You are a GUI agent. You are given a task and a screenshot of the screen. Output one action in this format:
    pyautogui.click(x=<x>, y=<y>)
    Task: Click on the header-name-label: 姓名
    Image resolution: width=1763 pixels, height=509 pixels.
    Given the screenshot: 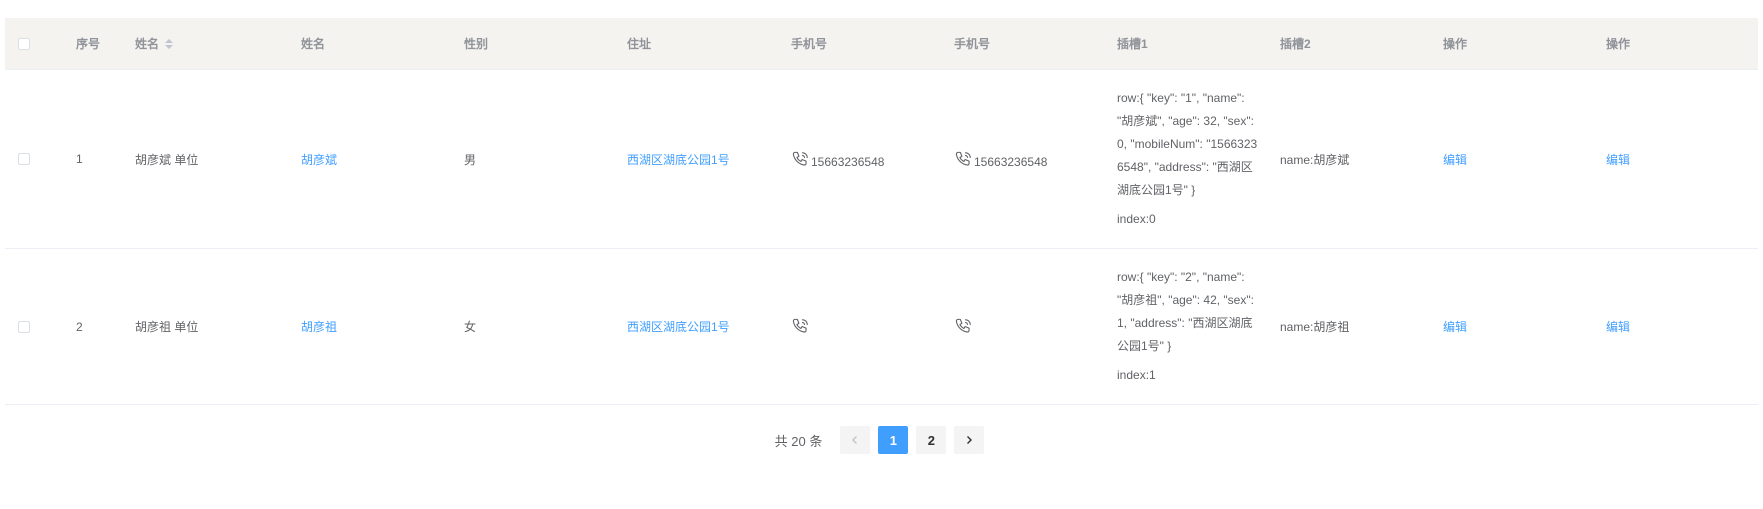 What is the action you would take?
    pyautogui.click(x=147, y=44)
    